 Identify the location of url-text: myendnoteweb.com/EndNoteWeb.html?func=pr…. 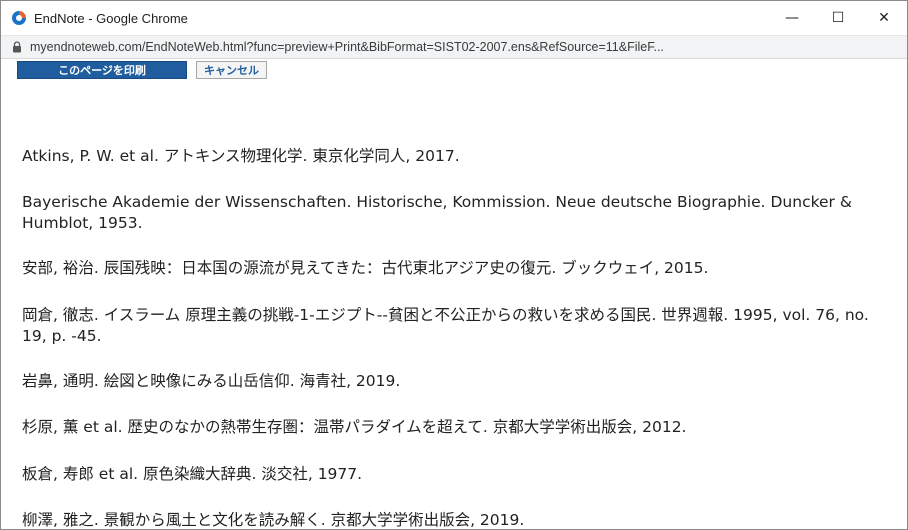
(347, 47).